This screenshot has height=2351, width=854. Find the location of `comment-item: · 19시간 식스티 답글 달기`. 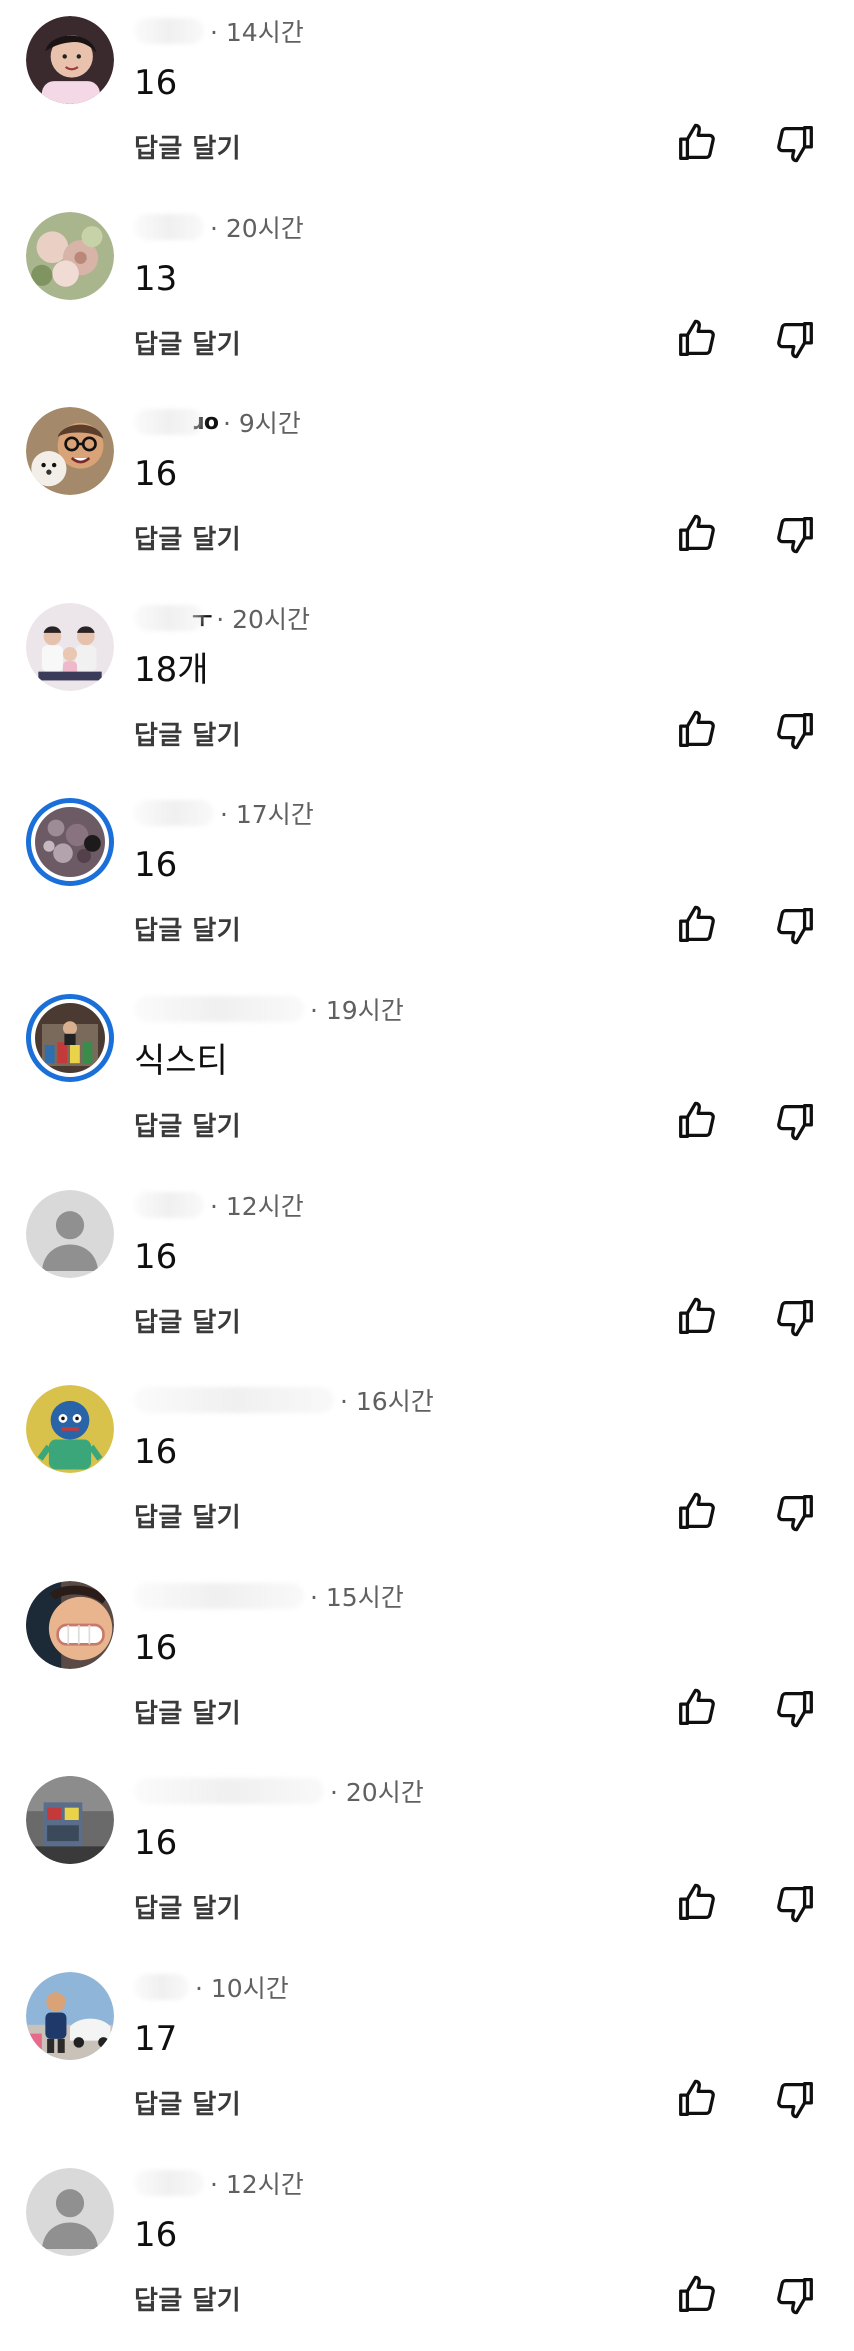

comment-item: · 19시간 식스티 답글 달기 is located at coordinates (427, 1073).